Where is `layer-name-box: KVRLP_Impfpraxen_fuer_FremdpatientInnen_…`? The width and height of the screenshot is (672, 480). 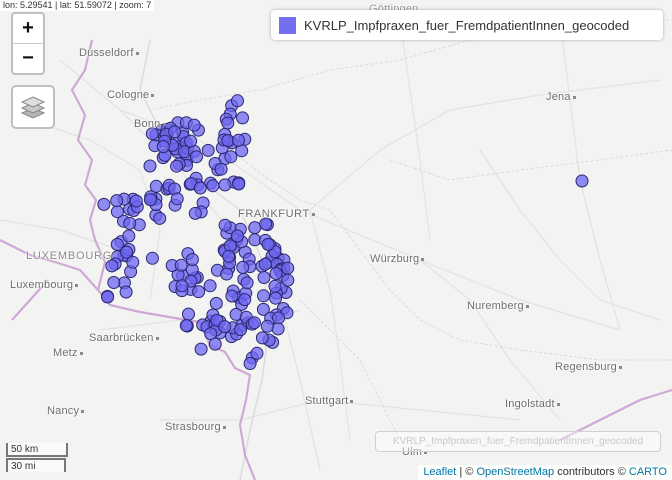
layer-name-box: KVRLP_Impfpraxen_fuer_FremdpatientInnen_… is located at coordinates (518, 441).